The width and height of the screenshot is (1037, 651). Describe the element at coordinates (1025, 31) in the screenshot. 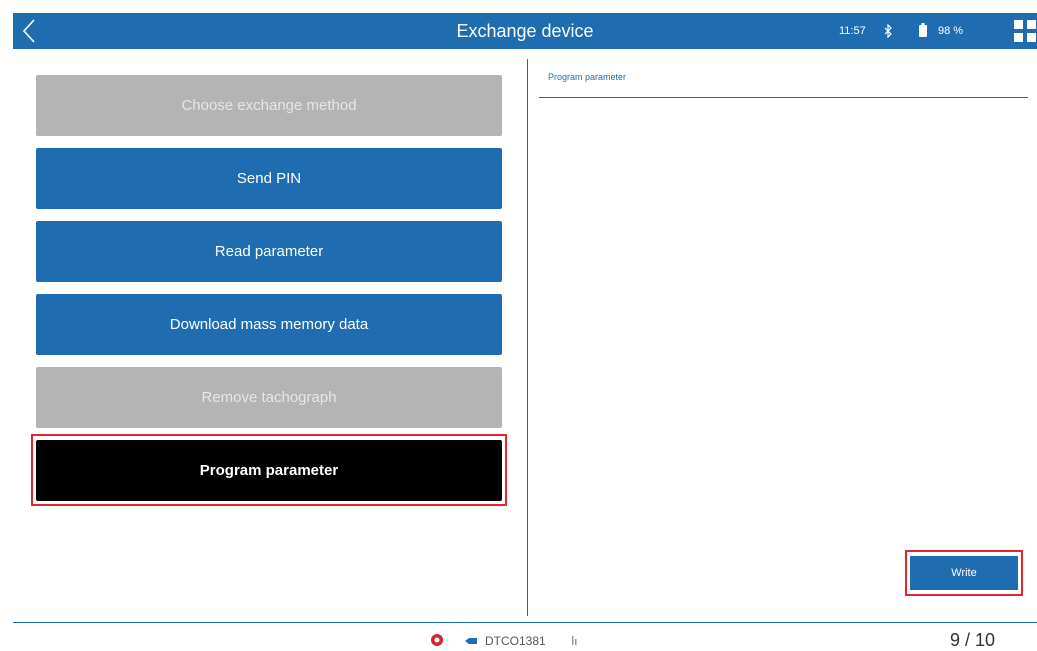

I see `grid-icon` at that location.